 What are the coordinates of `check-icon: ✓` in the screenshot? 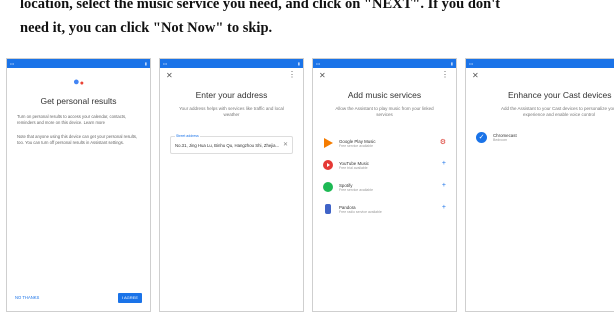 It's located at (481, 137).